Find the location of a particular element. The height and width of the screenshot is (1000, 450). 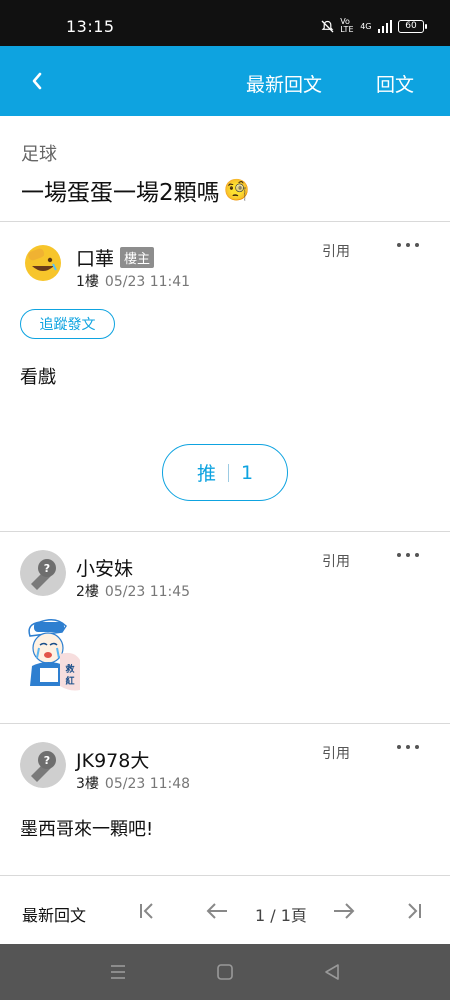

page-indicator: 1 / 1頁 is located at coordinates (281, 914).